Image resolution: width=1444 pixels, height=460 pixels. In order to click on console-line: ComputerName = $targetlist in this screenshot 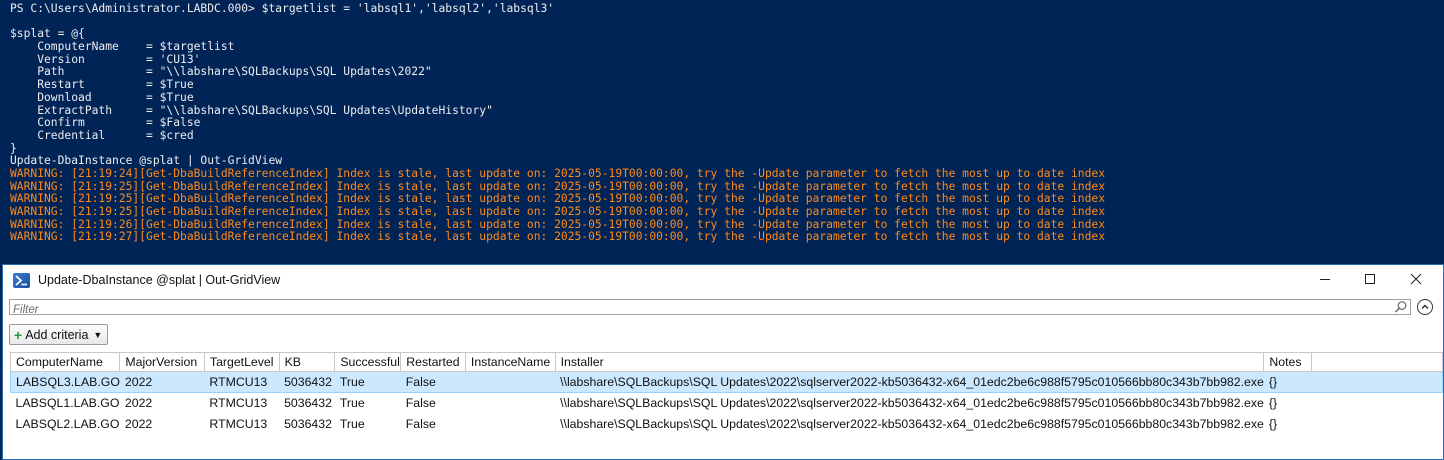, I will do `click(122, 47)`.